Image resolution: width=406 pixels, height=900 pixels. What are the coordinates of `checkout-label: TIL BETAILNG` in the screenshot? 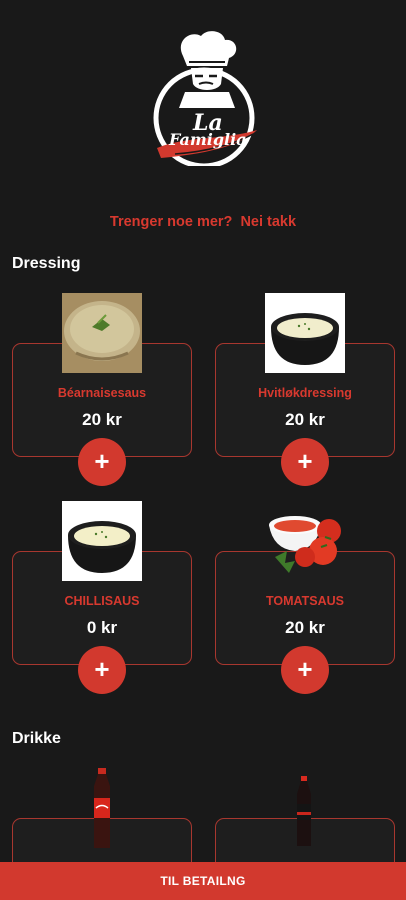 It's located at (203, 881).